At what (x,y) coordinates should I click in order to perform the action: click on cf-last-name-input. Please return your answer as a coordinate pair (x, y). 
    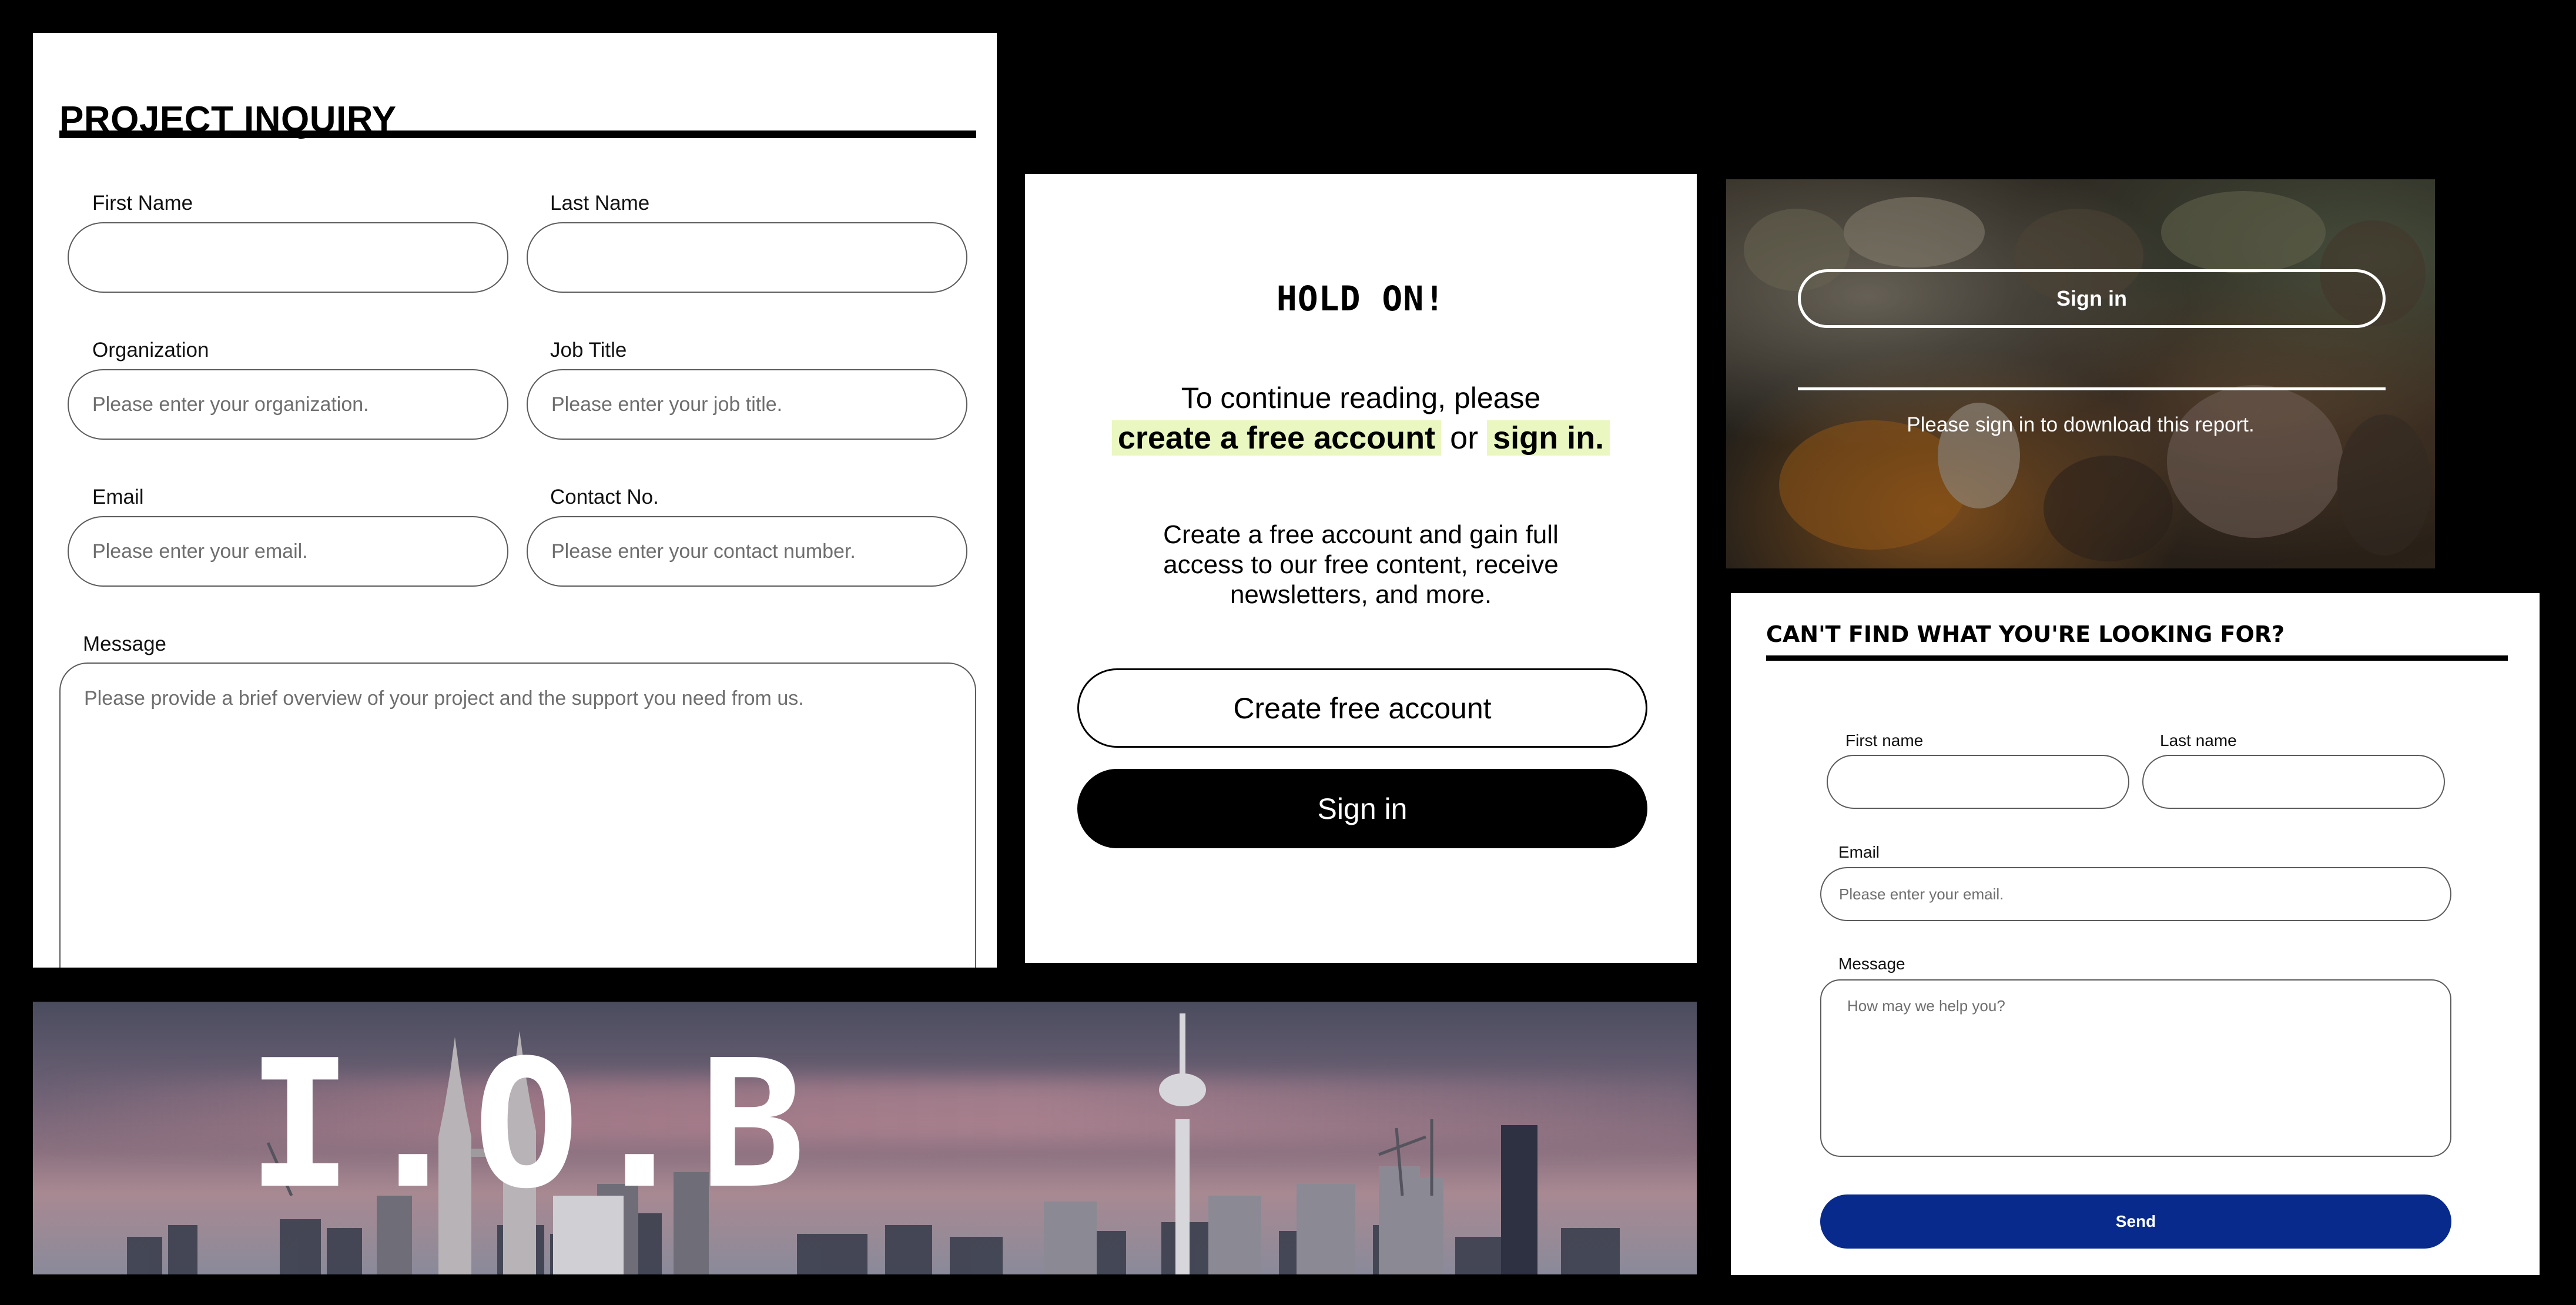
    Looking at the image, I should click on (2293, 782).